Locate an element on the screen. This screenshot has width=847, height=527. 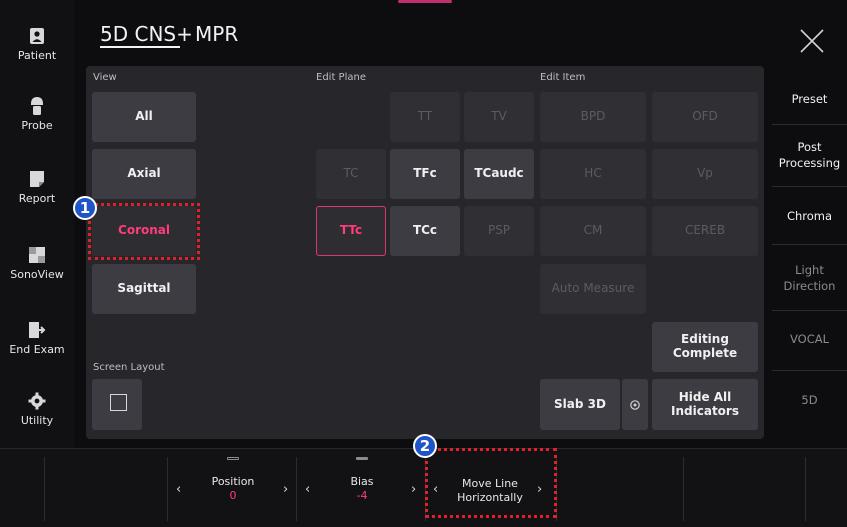
edit-item-hc-button: HC is located at coordinates (593, 174).